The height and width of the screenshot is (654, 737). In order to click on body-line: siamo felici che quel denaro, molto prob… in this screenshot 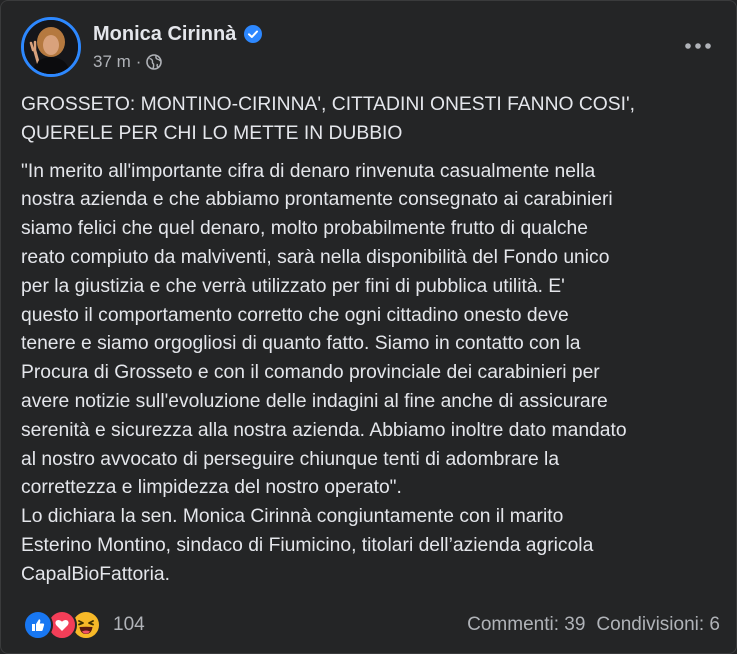, I will do `click(304, 229)`.